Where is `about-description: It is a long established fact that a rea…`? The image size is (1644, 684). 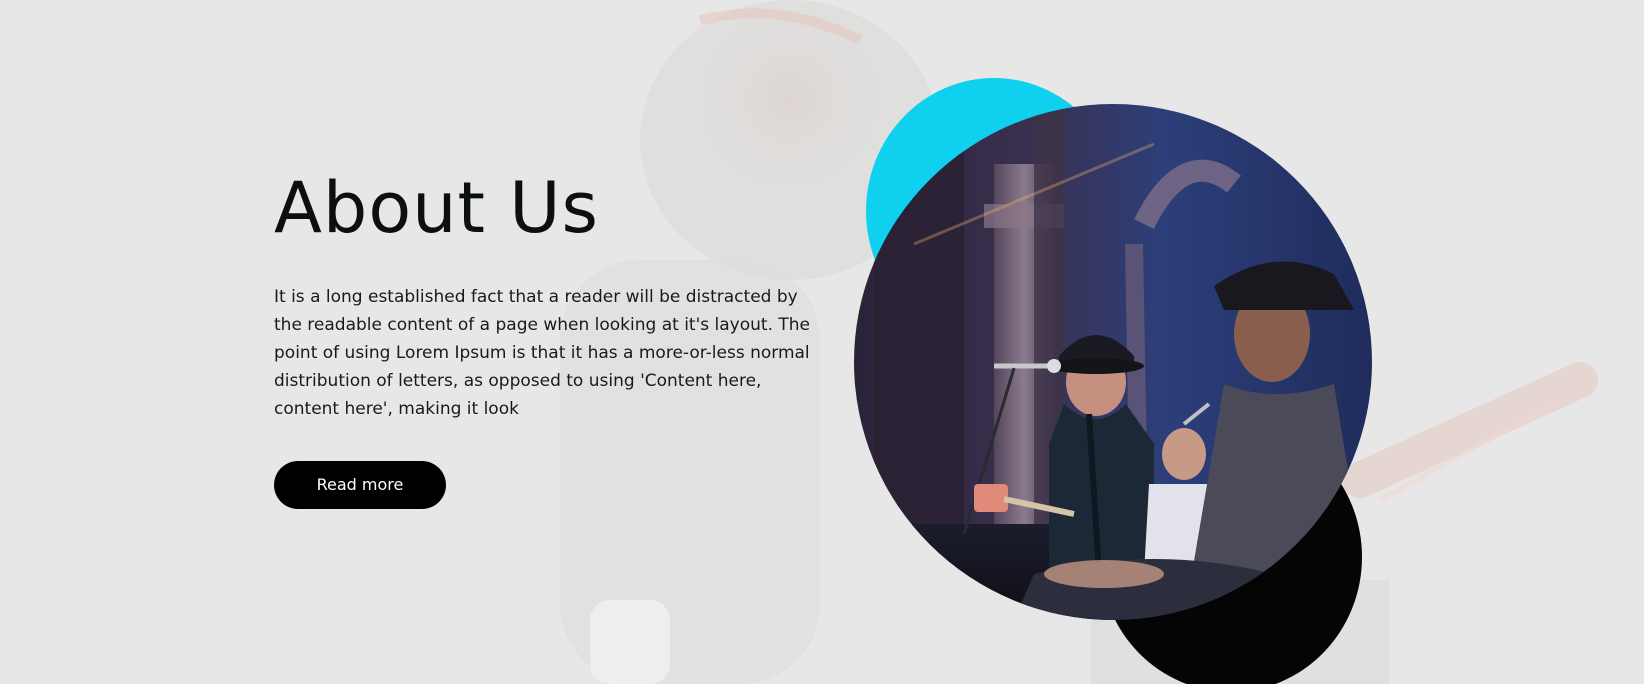 about-description: It is a long established fact that a rea… is located at coordinates (542, 353).